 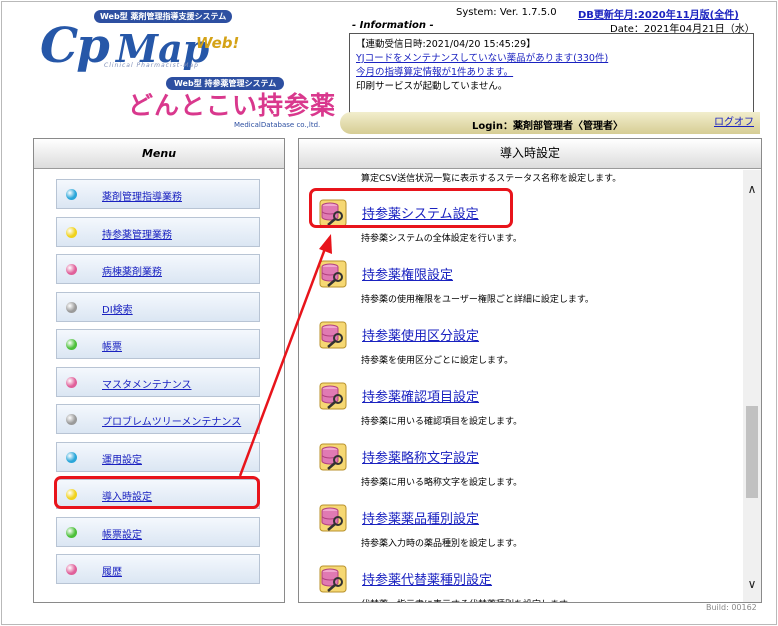 I want to click on highlight-main-entry, so click(x=411, y=208).